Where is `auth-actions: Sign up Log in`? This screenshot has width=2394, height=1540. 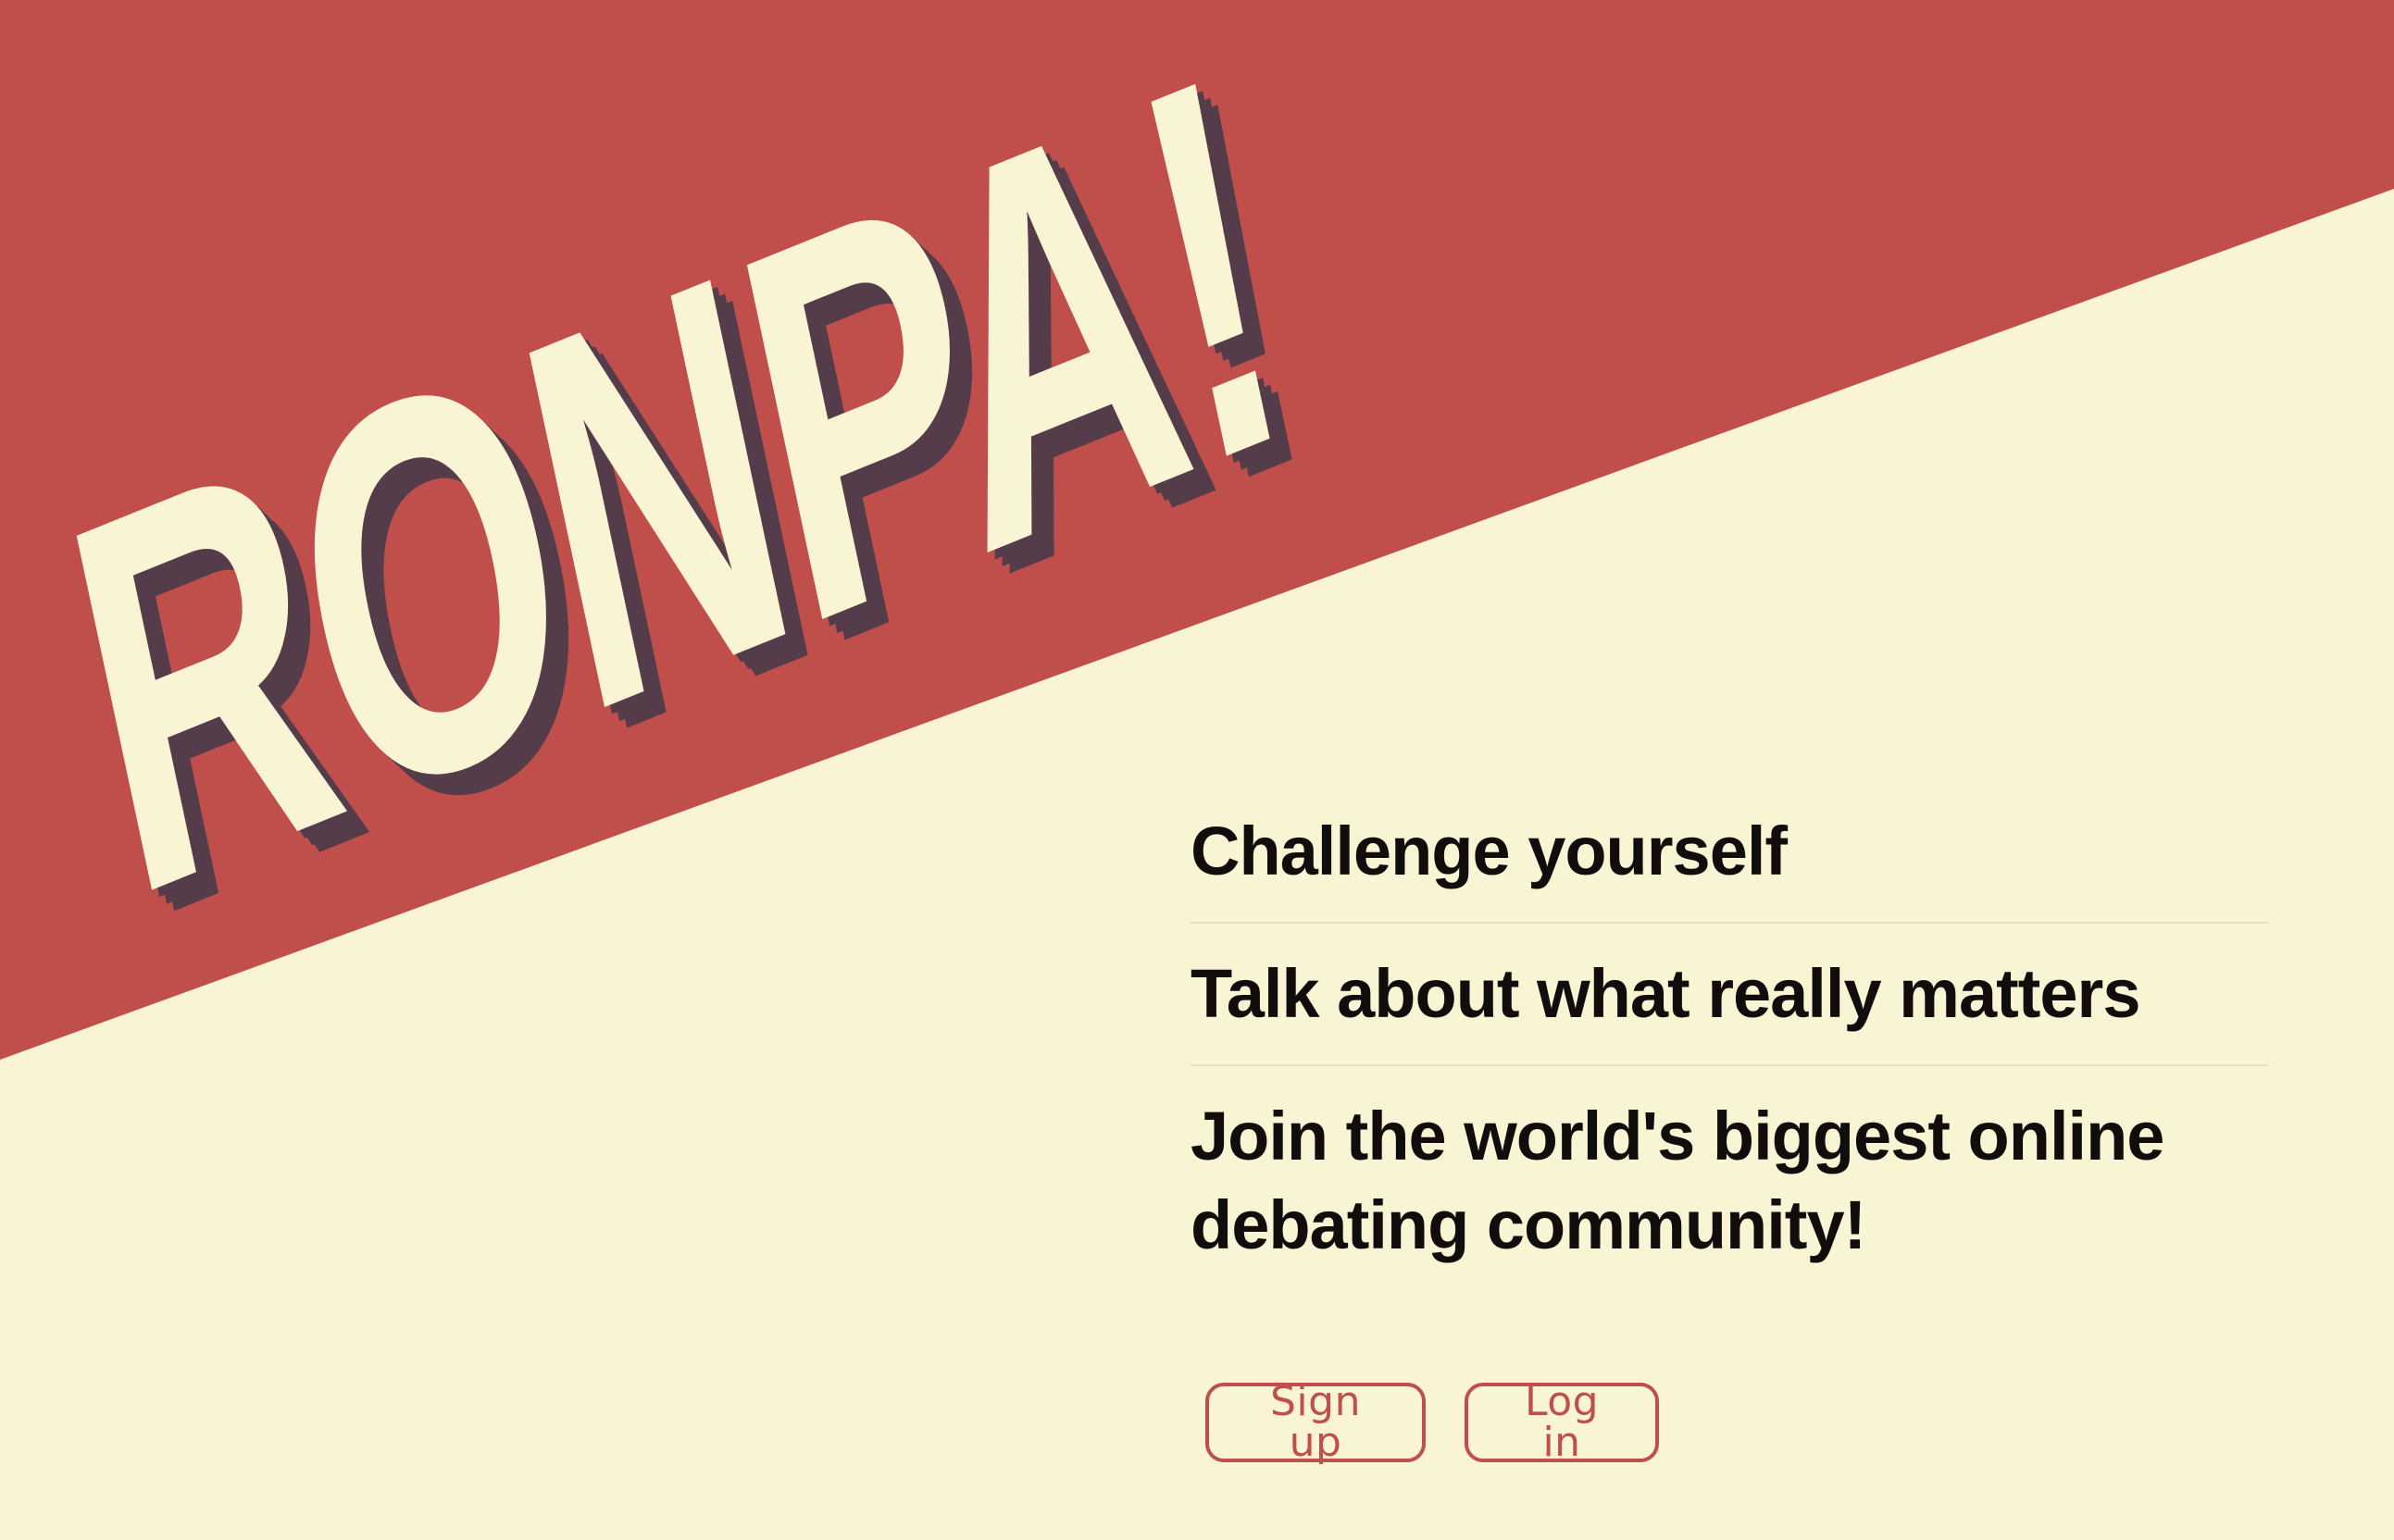
auth-actions: Sign up Log in is located at coordinates (1432, 1422).